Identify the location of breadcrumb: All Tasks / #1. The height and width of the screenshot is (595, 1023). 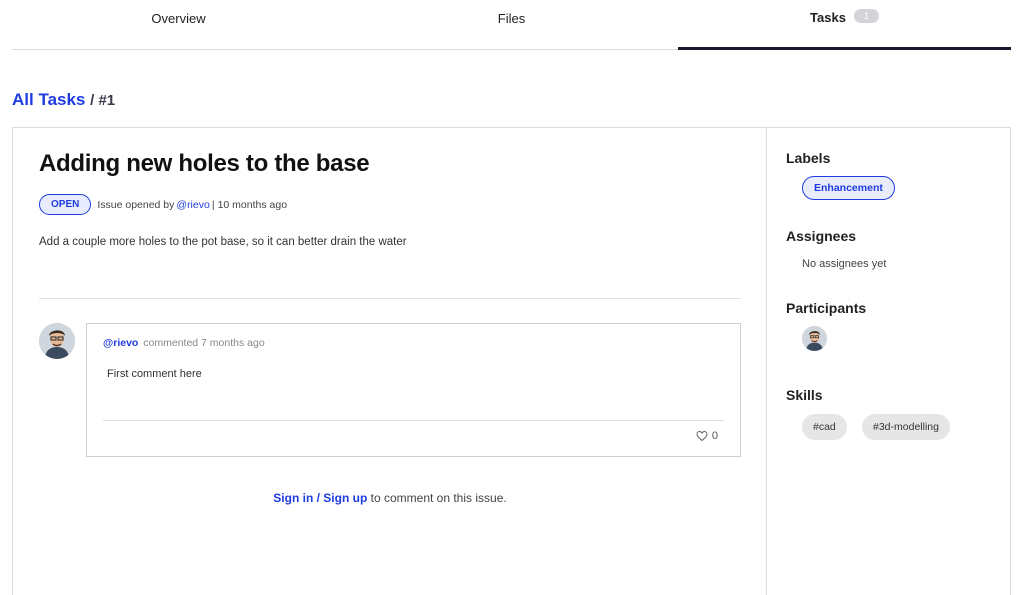
(63, 100).